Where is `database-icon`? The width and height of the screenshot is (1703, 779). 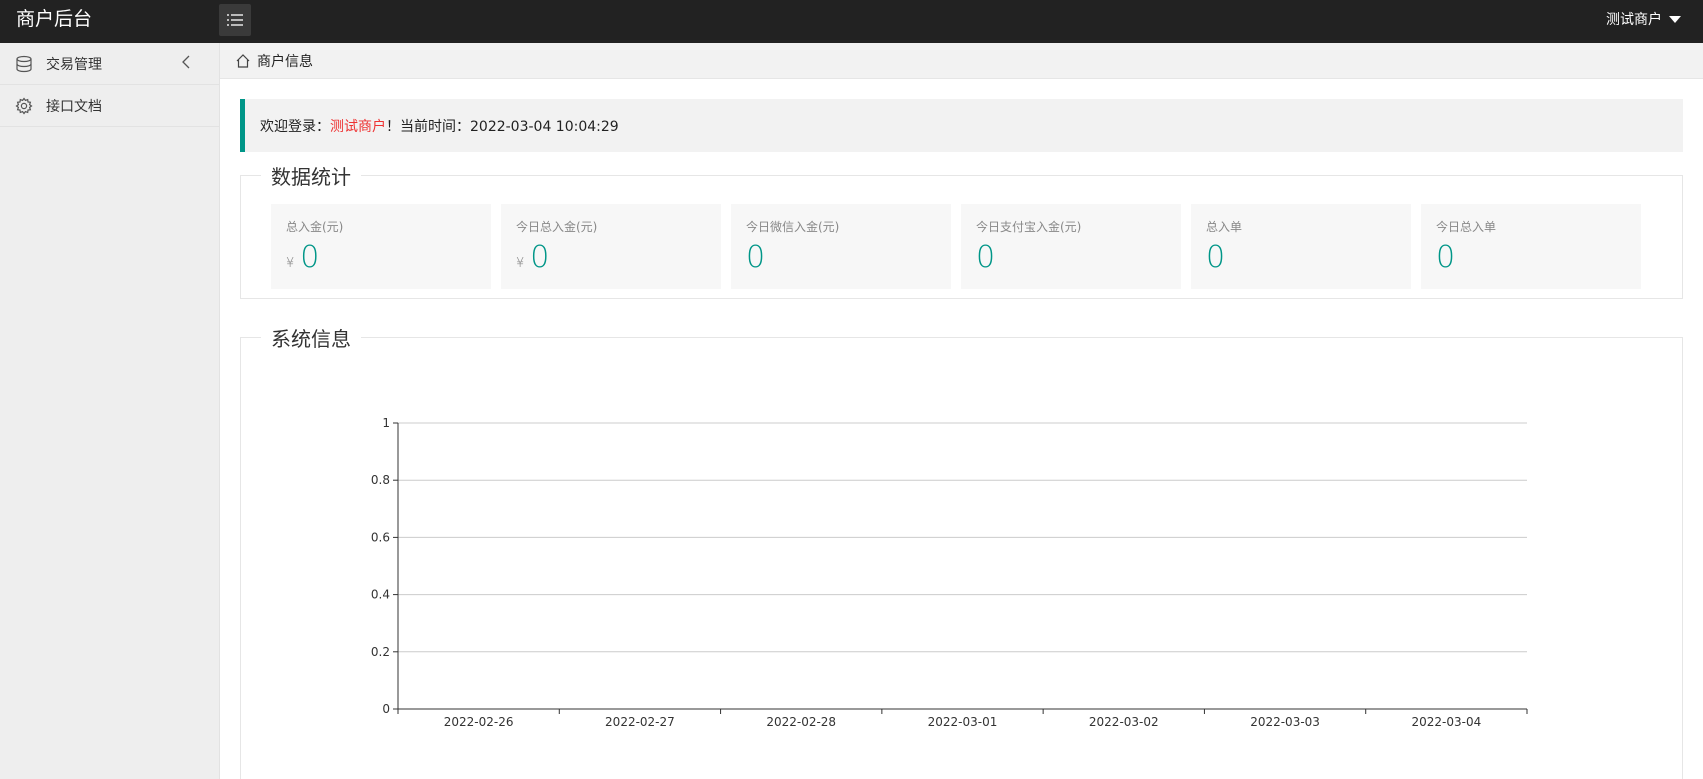
database-icon is located at coordinates (24, 64).